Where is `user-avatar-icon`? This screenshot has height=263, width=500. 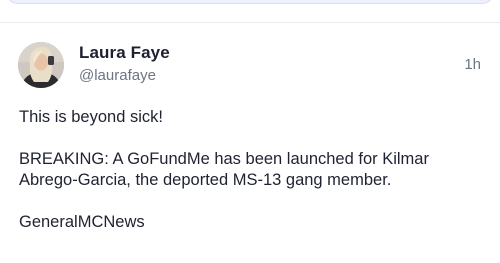
user-avatar-icon is located at coordinates (41, 65).